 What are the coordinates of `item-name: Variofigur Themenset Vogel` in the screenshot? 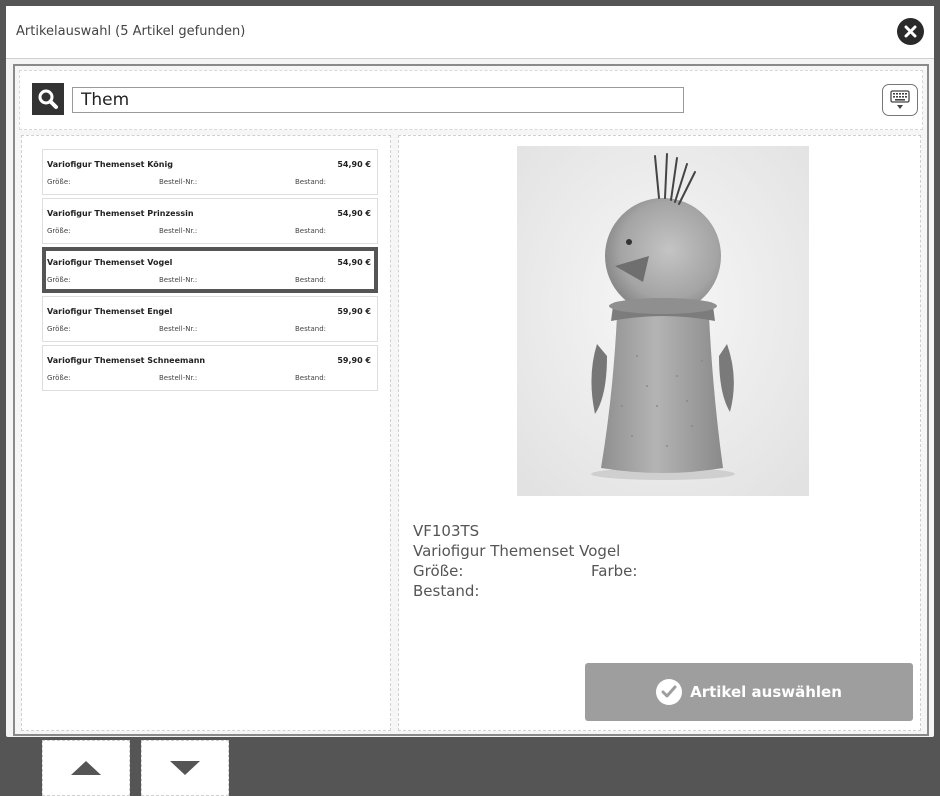 It's located at (110, 262).